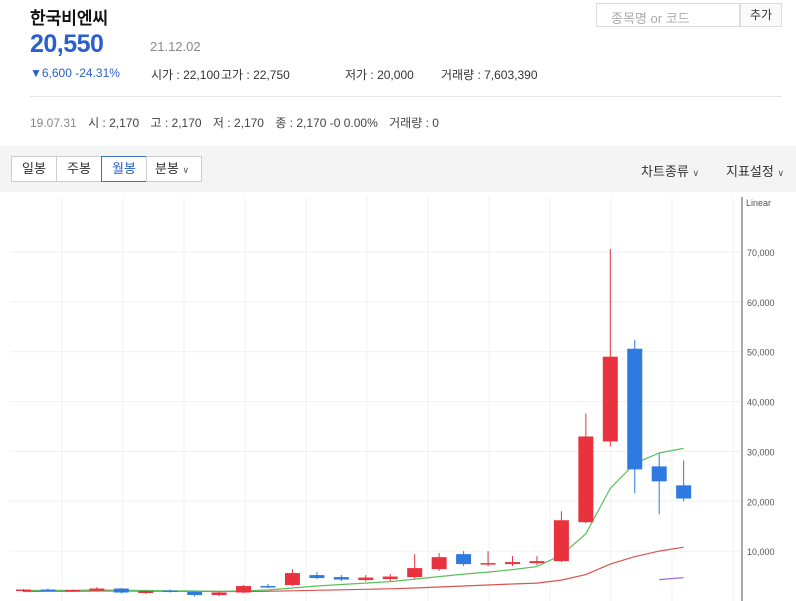  Describe the element at coordinates (761, 303) in the screenshot. I see `y-tick-label: 60,000` at that location.